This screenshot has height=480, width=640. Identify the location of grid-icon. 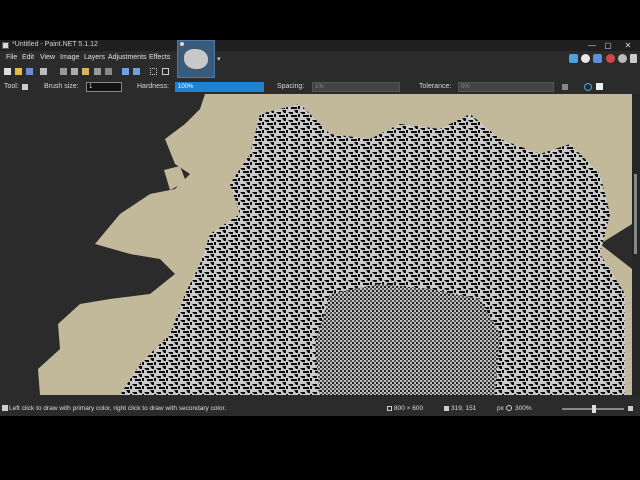
(153, 71).